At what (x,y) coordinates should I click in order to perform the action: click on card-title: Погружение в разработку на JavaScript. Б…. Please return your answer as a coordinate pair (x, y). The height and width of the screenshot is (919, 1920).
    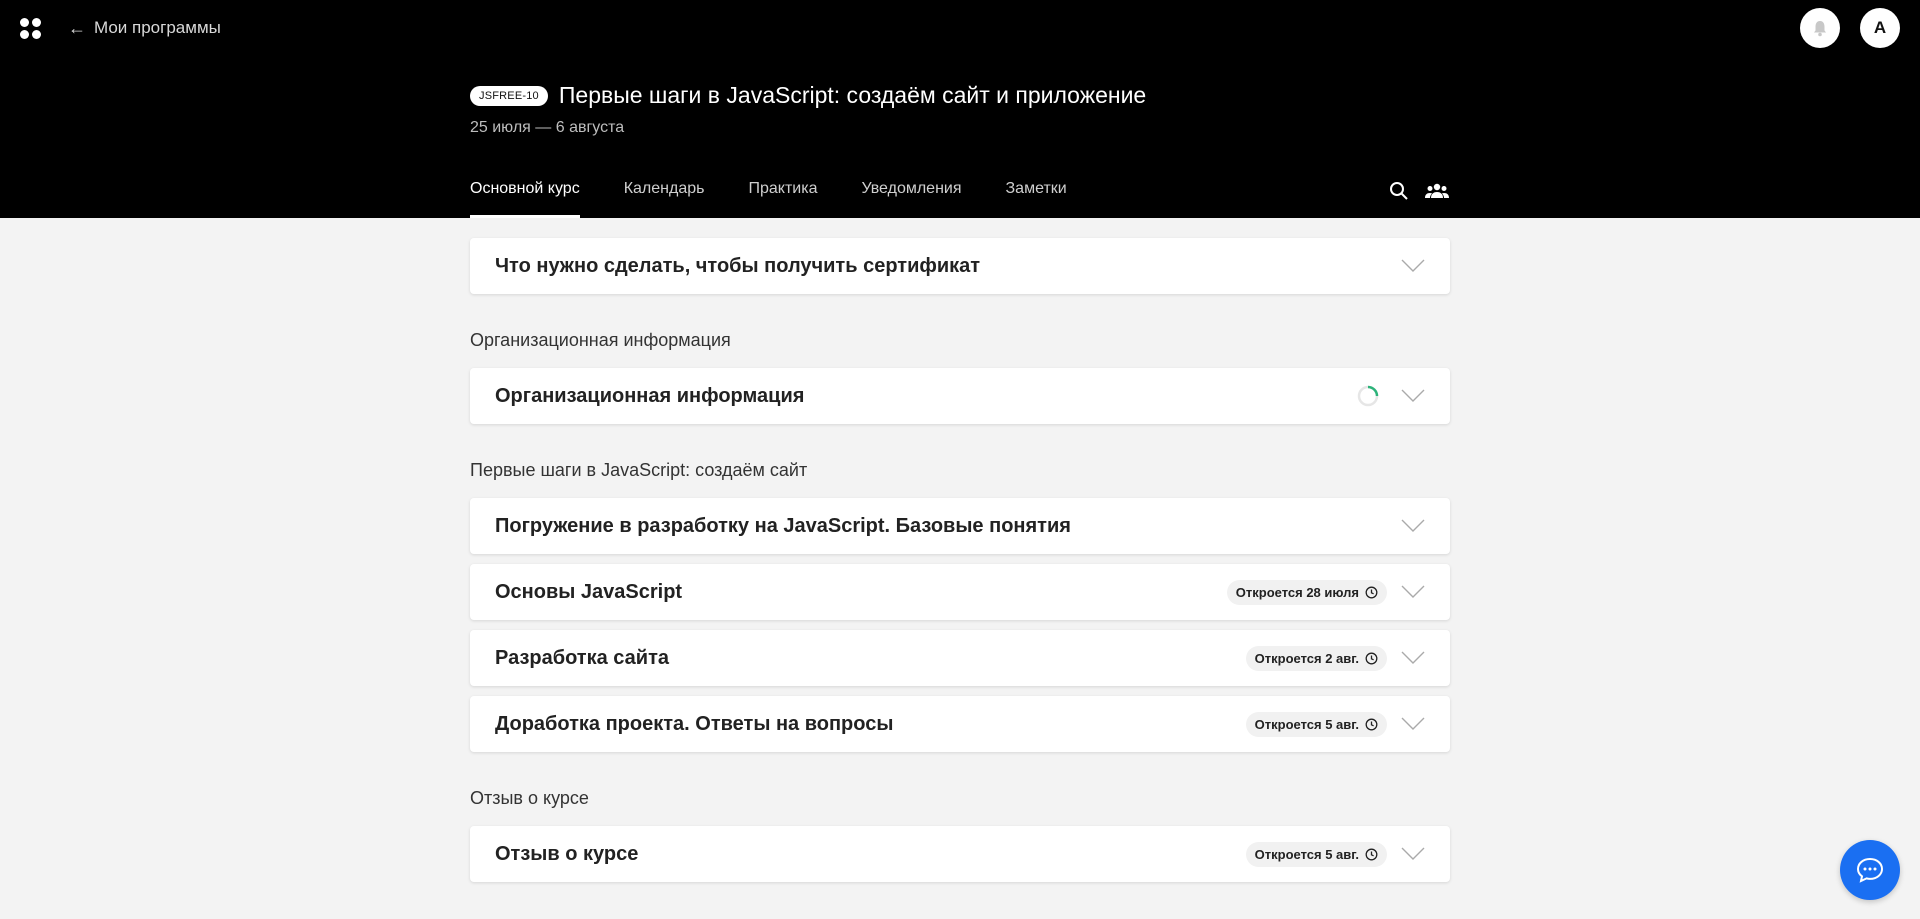
    Looking at the image, I should click on (783, 525).